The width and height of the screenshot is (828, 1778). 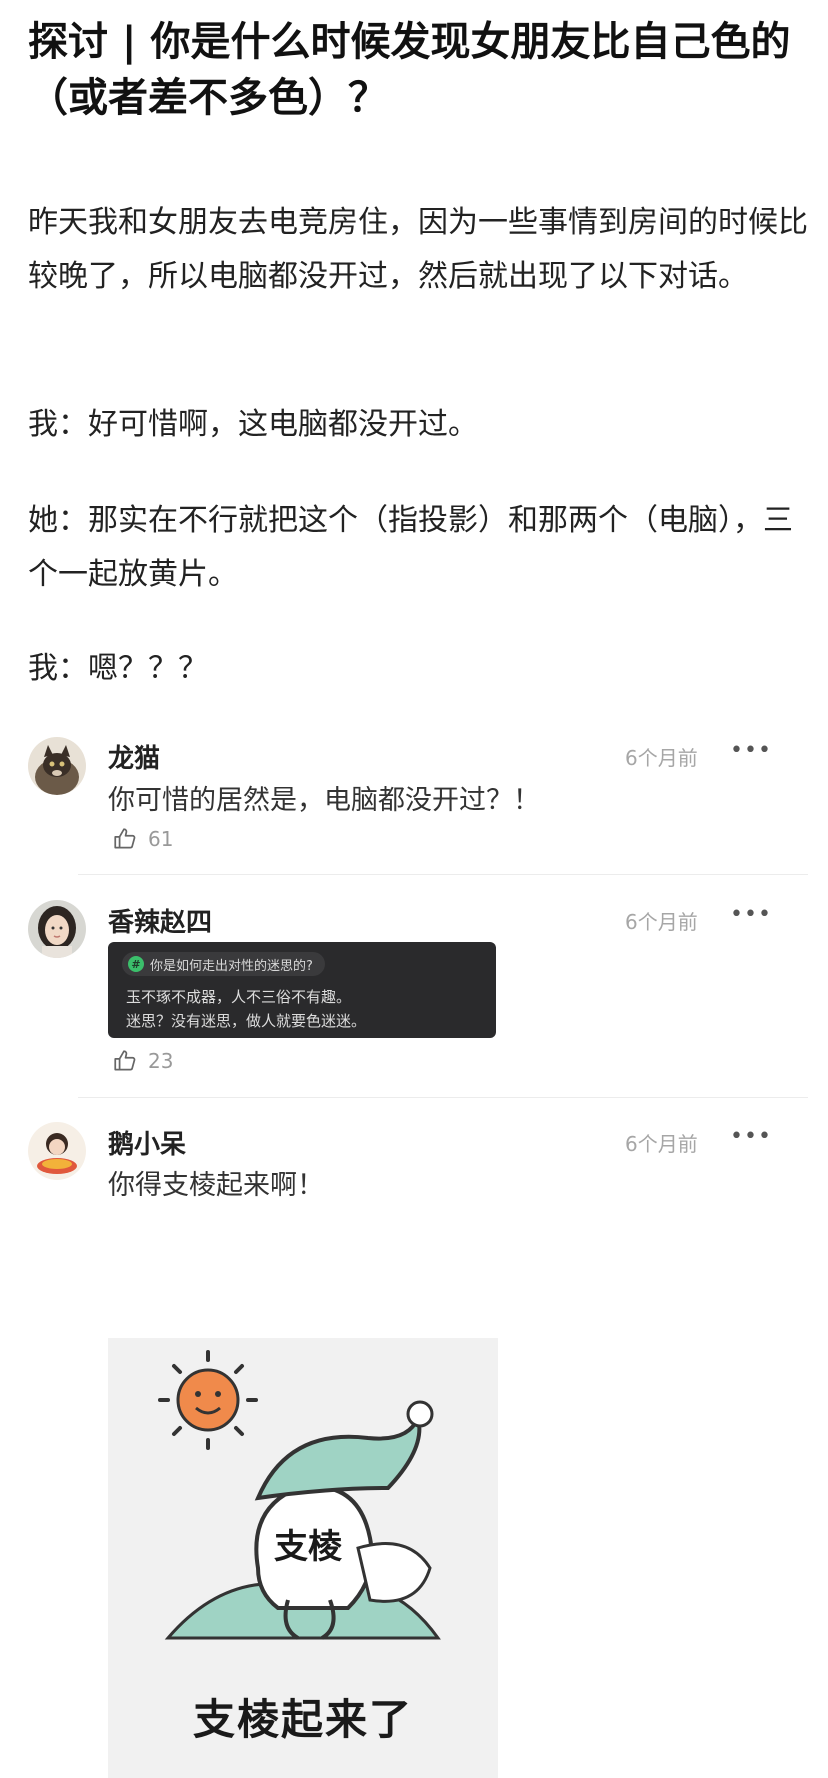 I want to click on like-button: 23, so click(x=142, y=1061).